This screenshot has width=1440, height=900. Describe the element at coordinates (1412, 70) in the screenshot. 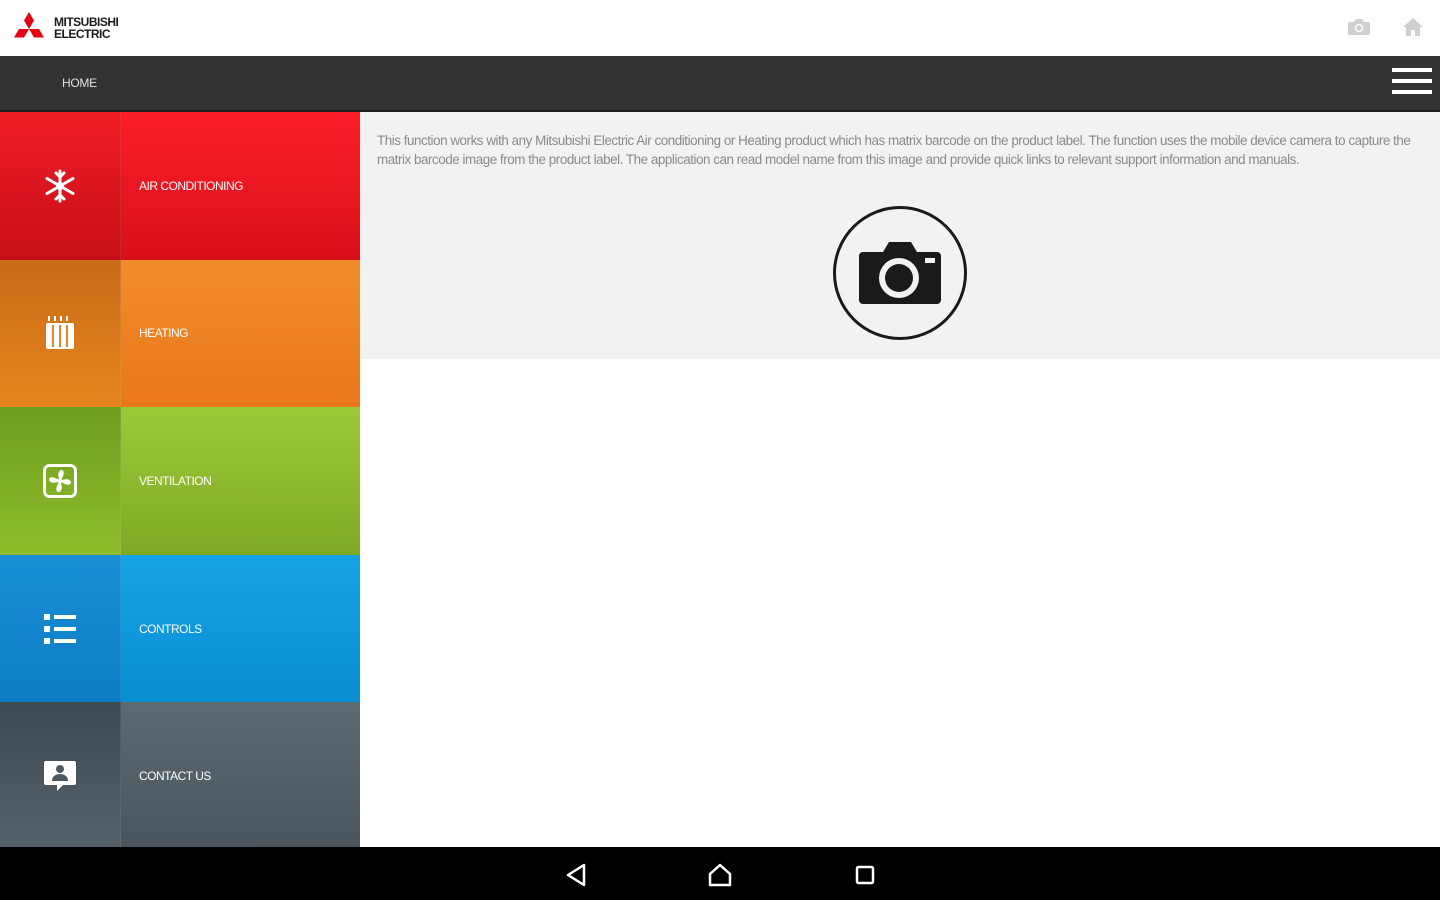

I see `hamburger-menu-icon` at that location.